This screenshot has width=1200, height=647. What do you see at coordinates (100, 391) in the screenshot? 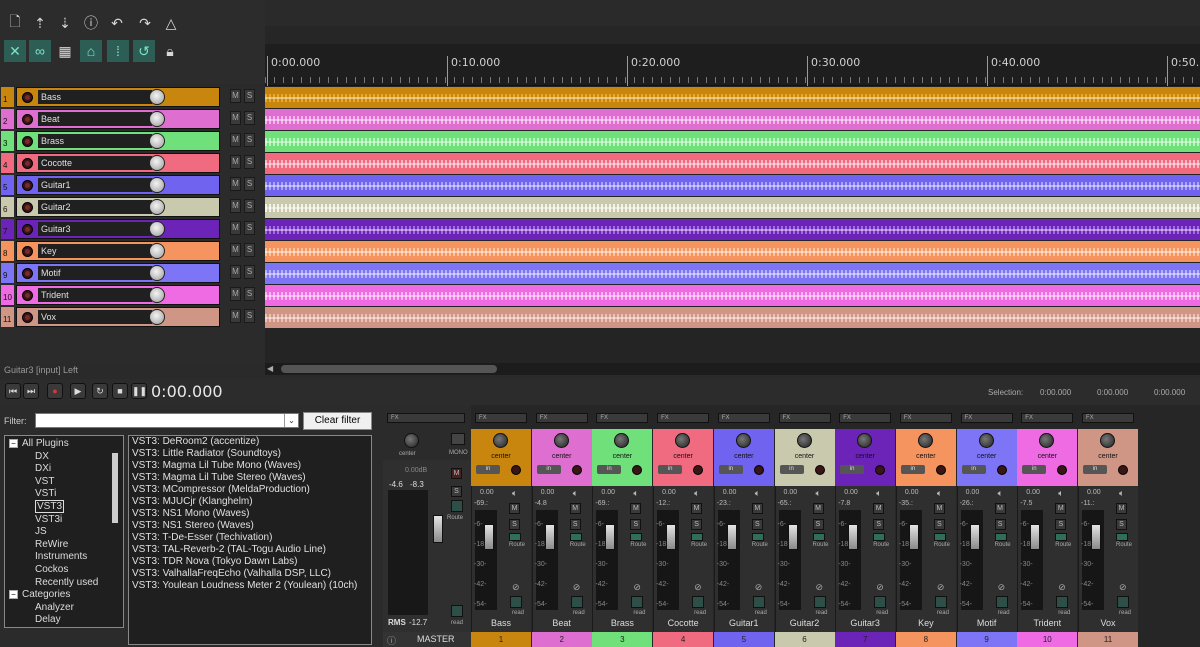
I see `repeat-icon: ↻` at bounding box center [100, 391].